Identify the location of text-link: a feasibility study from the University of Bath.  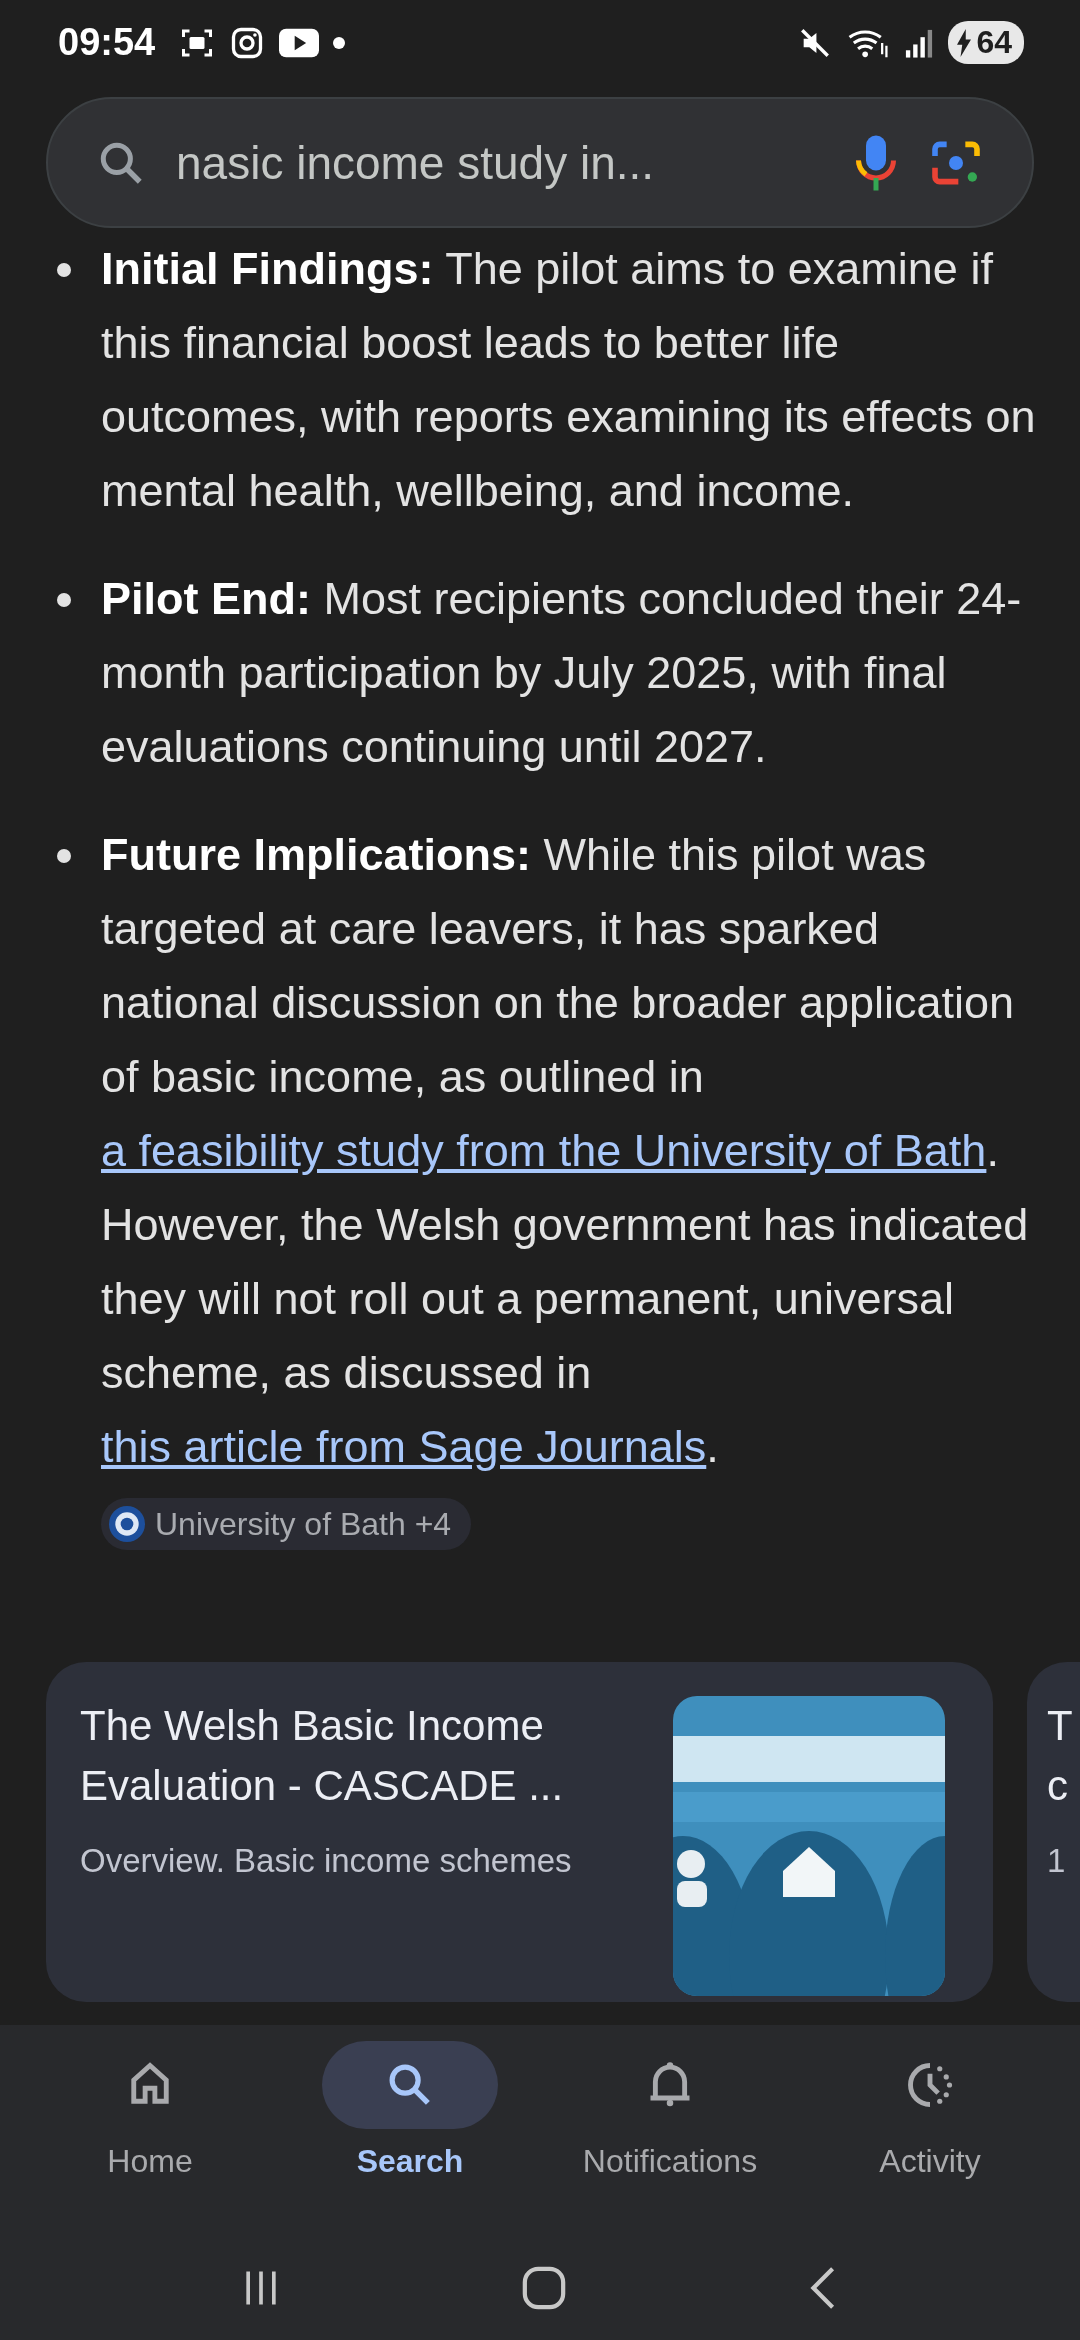
(544, 1150).